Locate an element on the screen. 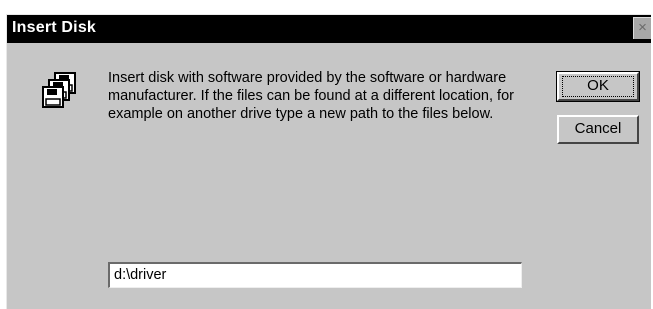  ok-button: OK is located at coordinates (598, 86).